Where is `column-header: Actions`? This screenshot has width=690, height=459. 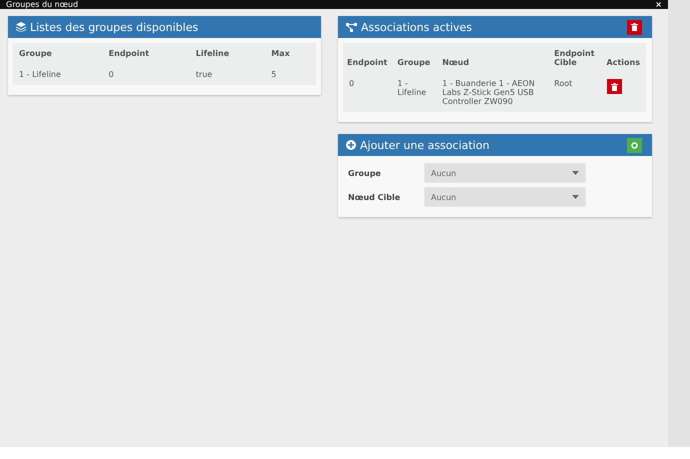 column-header: Actions is located at coordinates (623, 58).